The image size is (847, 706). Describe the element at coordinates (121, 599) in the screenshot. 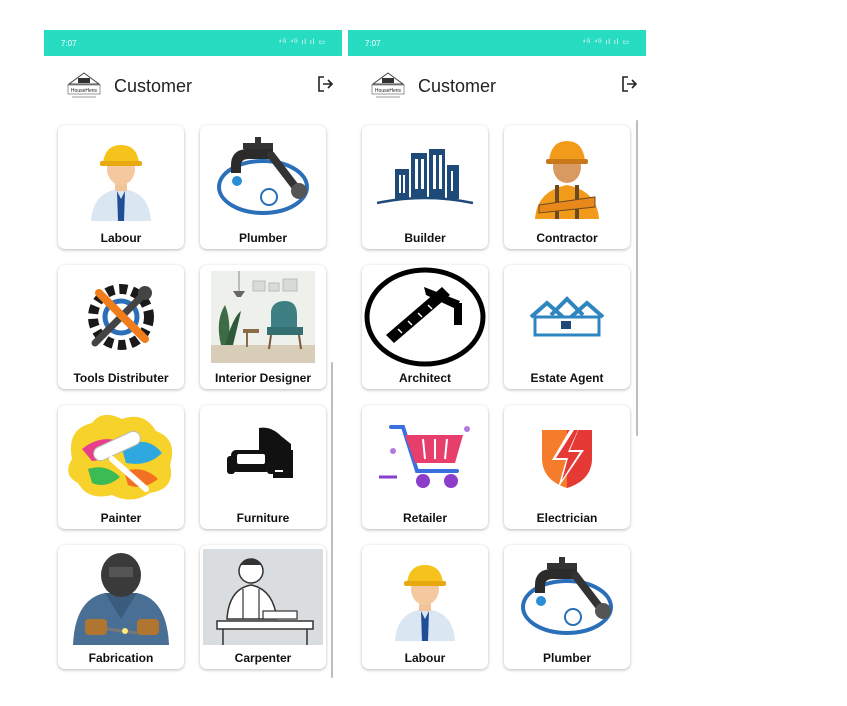

I see `welder-icon` at that location.